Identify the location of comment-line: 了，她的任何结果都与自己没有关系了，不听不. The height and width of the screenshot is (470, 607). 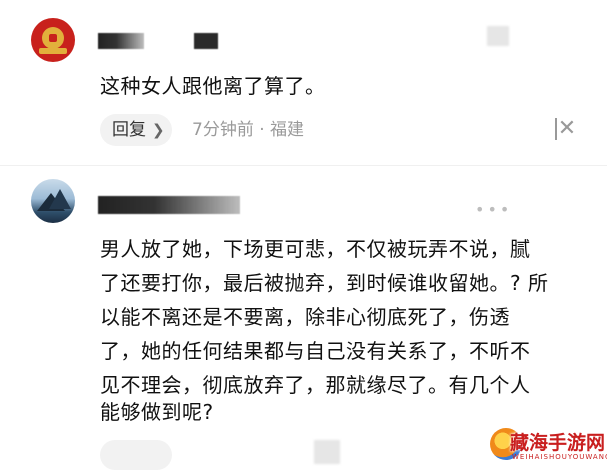
(315, 351).